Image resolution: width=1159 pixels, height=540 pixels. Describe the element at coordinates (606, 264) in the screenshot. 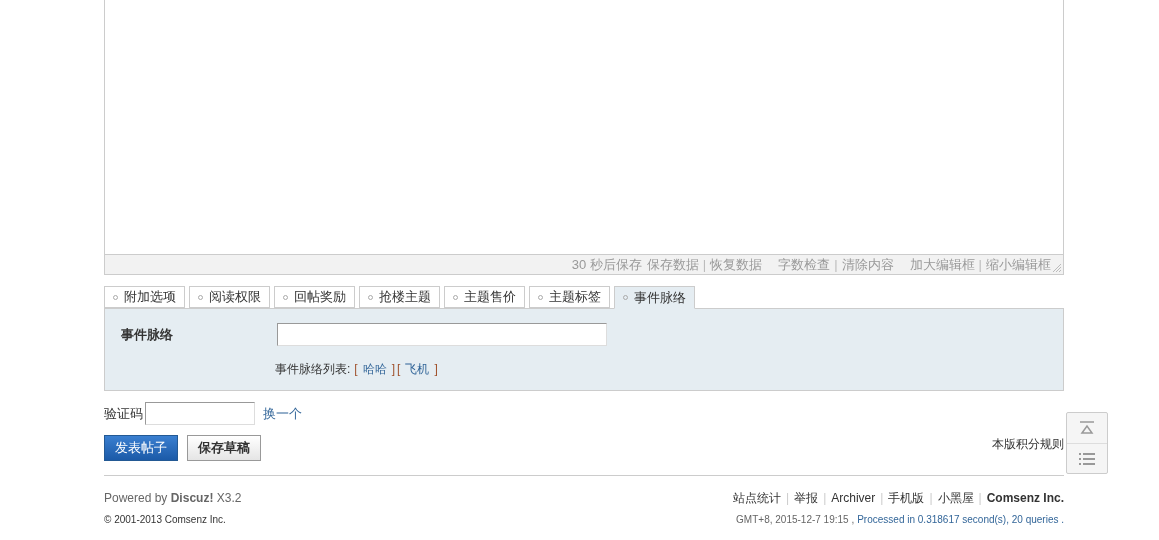

I see `autosave-text: 30 秒后保存` at that location.